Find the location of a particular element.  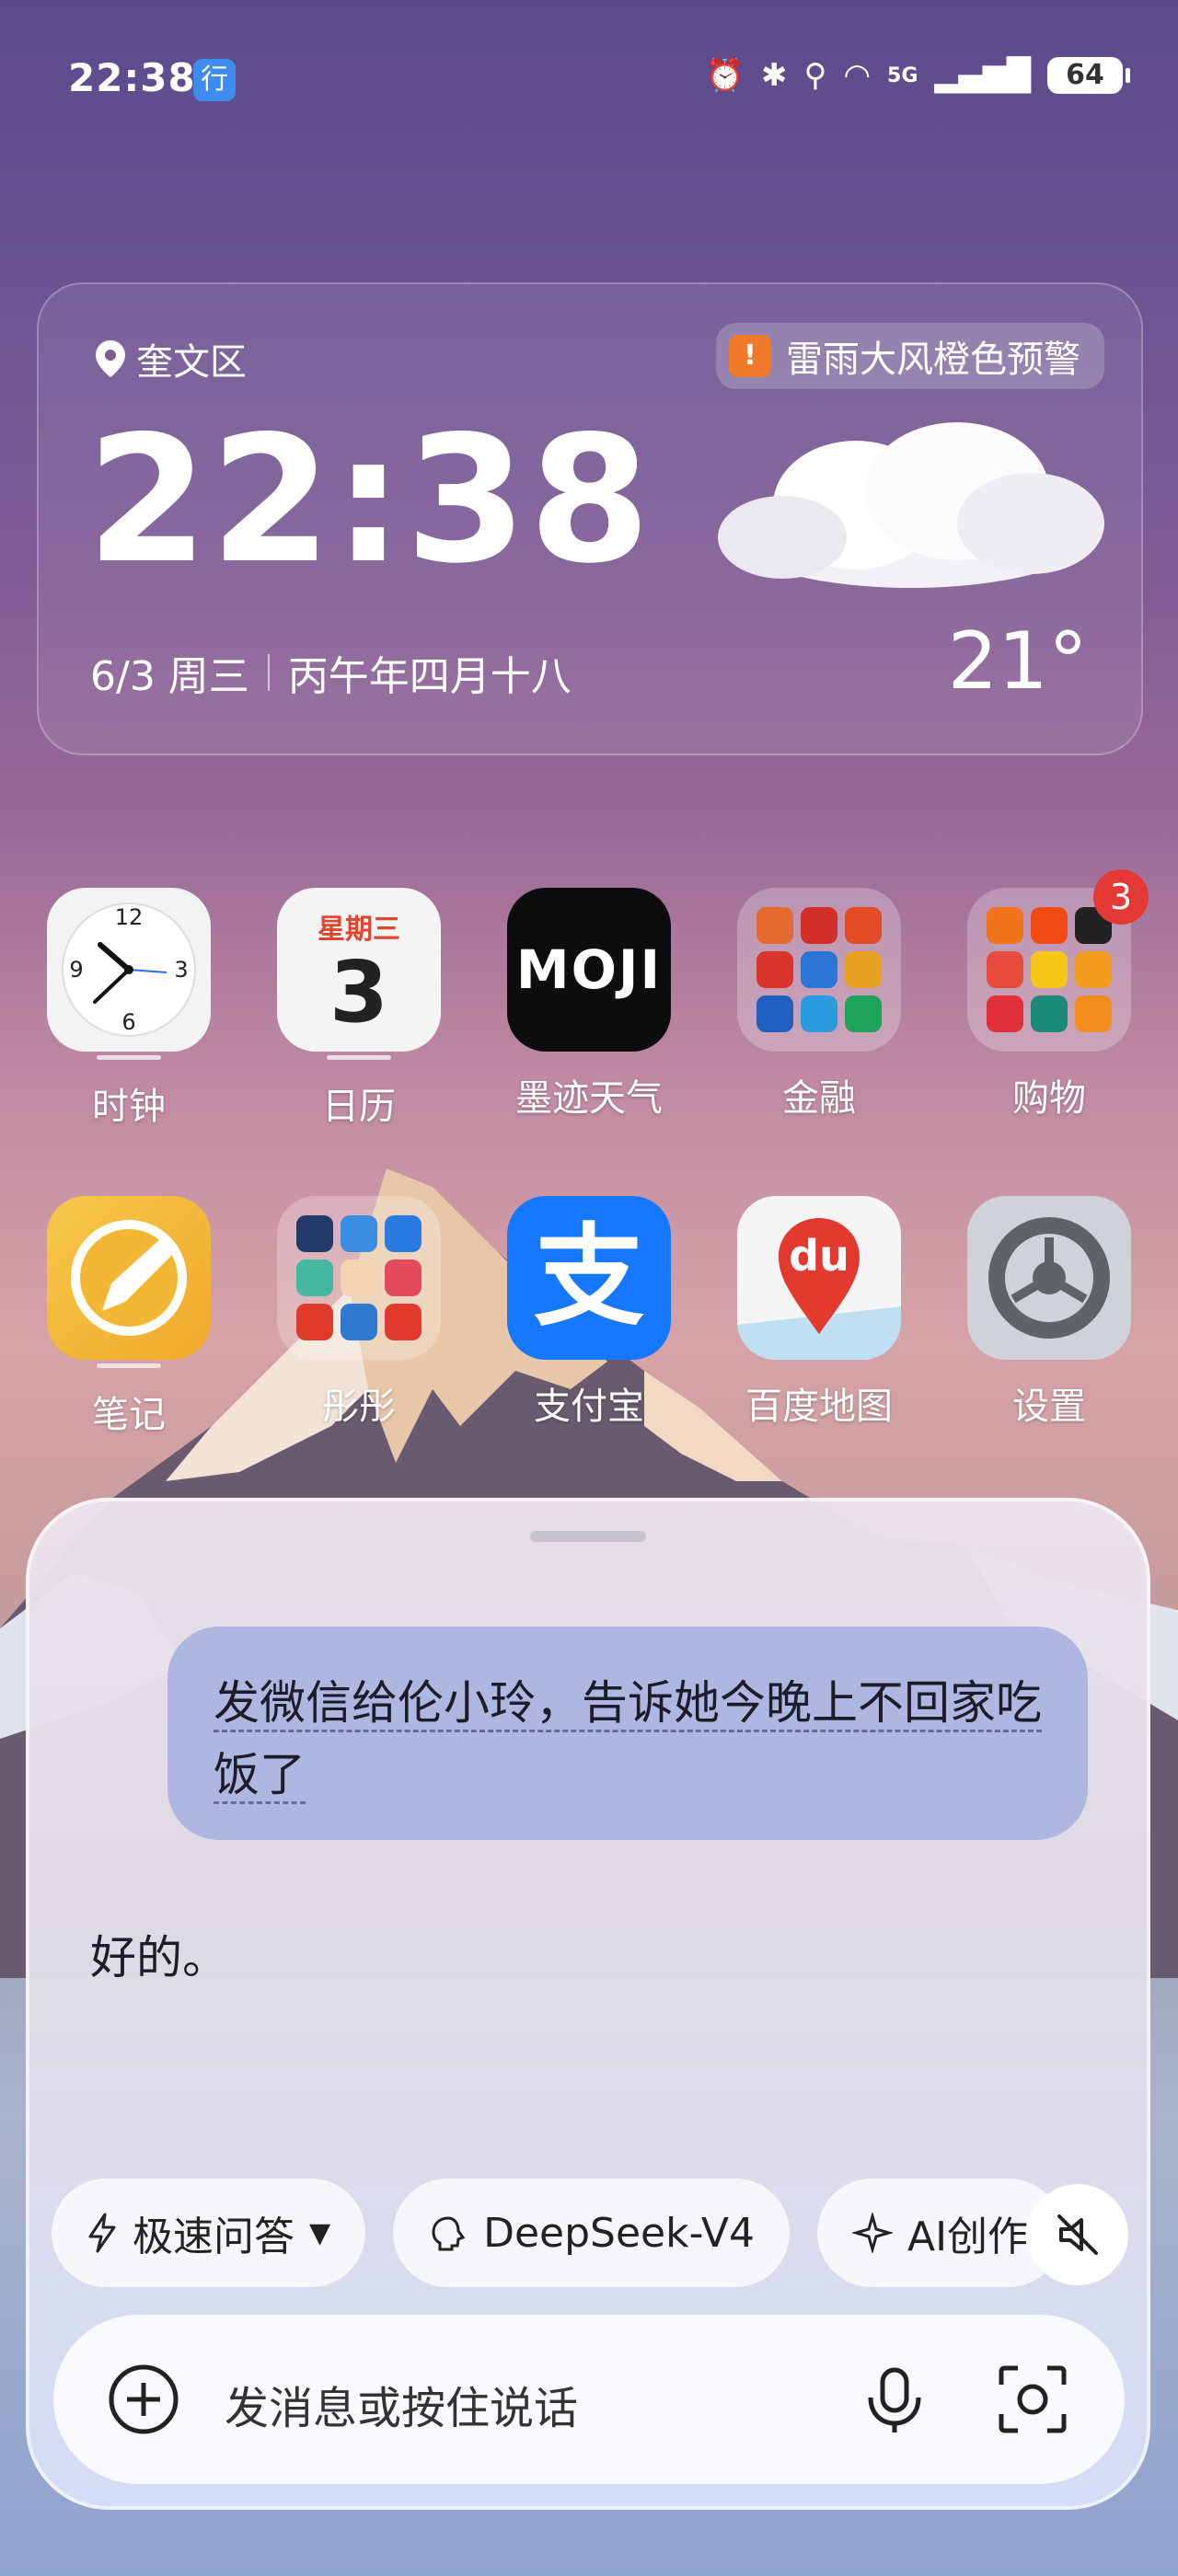

app-calendar: 星期三 3 日历 is located at coordinates (359, 1009).